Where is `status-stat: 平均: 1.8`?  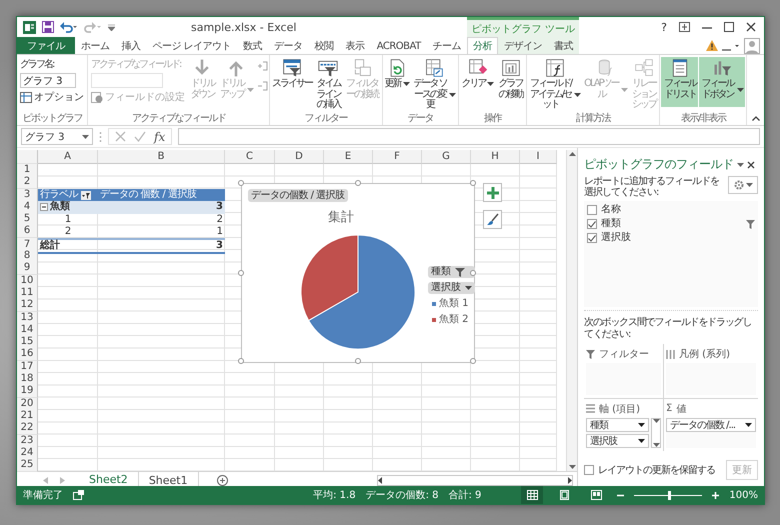
status-stat: 平均: 1.8 is located at coordinates (334, 495).